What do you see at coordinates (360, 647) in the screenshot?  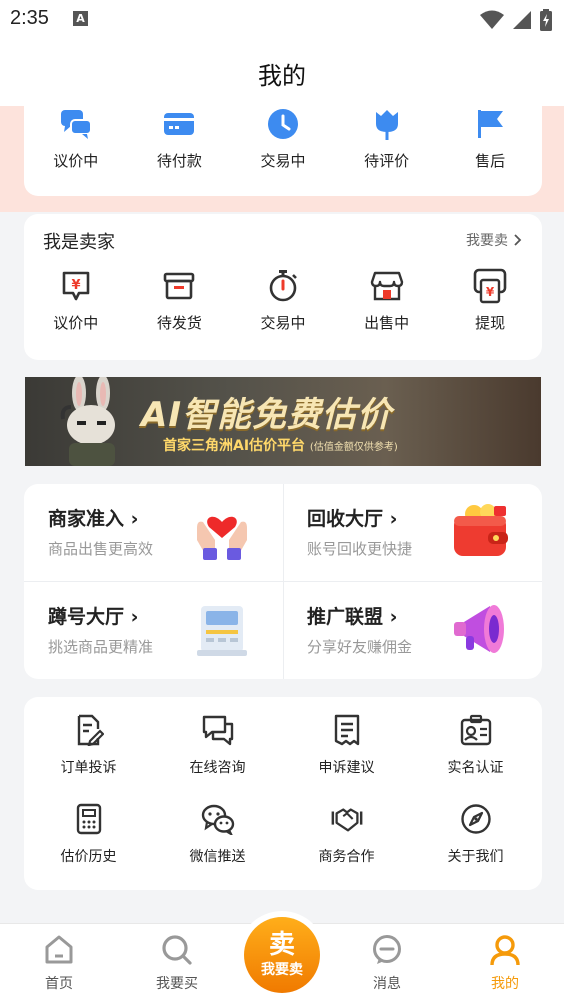 I see `feature-subtitle: 分享好友赚佣金` at bounding box center [360, 647].